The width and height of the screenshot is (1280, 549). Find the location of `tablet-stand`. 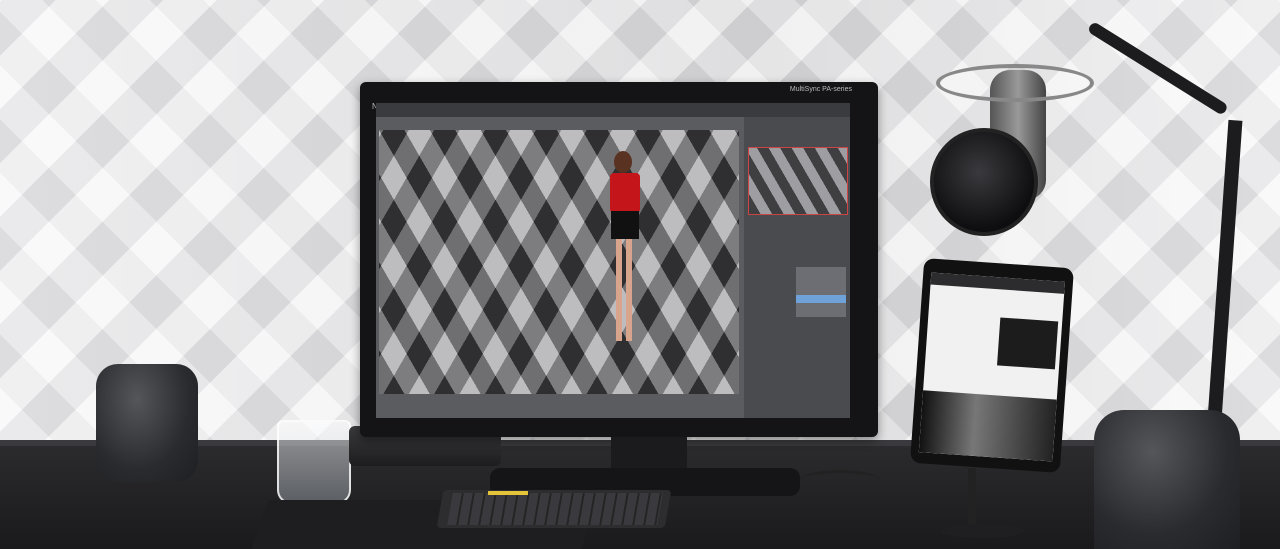

tablet-stand is located at coordinates (972, 498).